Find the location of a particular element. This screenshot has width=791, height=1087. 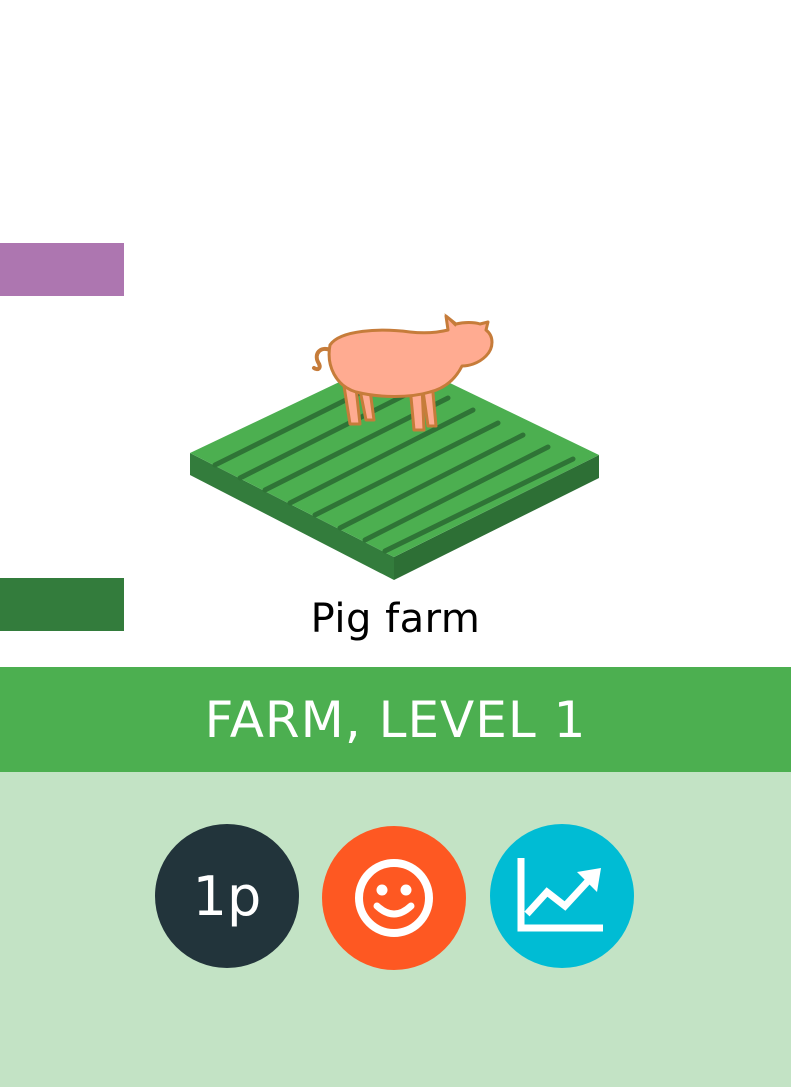

happiness-badge is located at coordinates (394, 898).